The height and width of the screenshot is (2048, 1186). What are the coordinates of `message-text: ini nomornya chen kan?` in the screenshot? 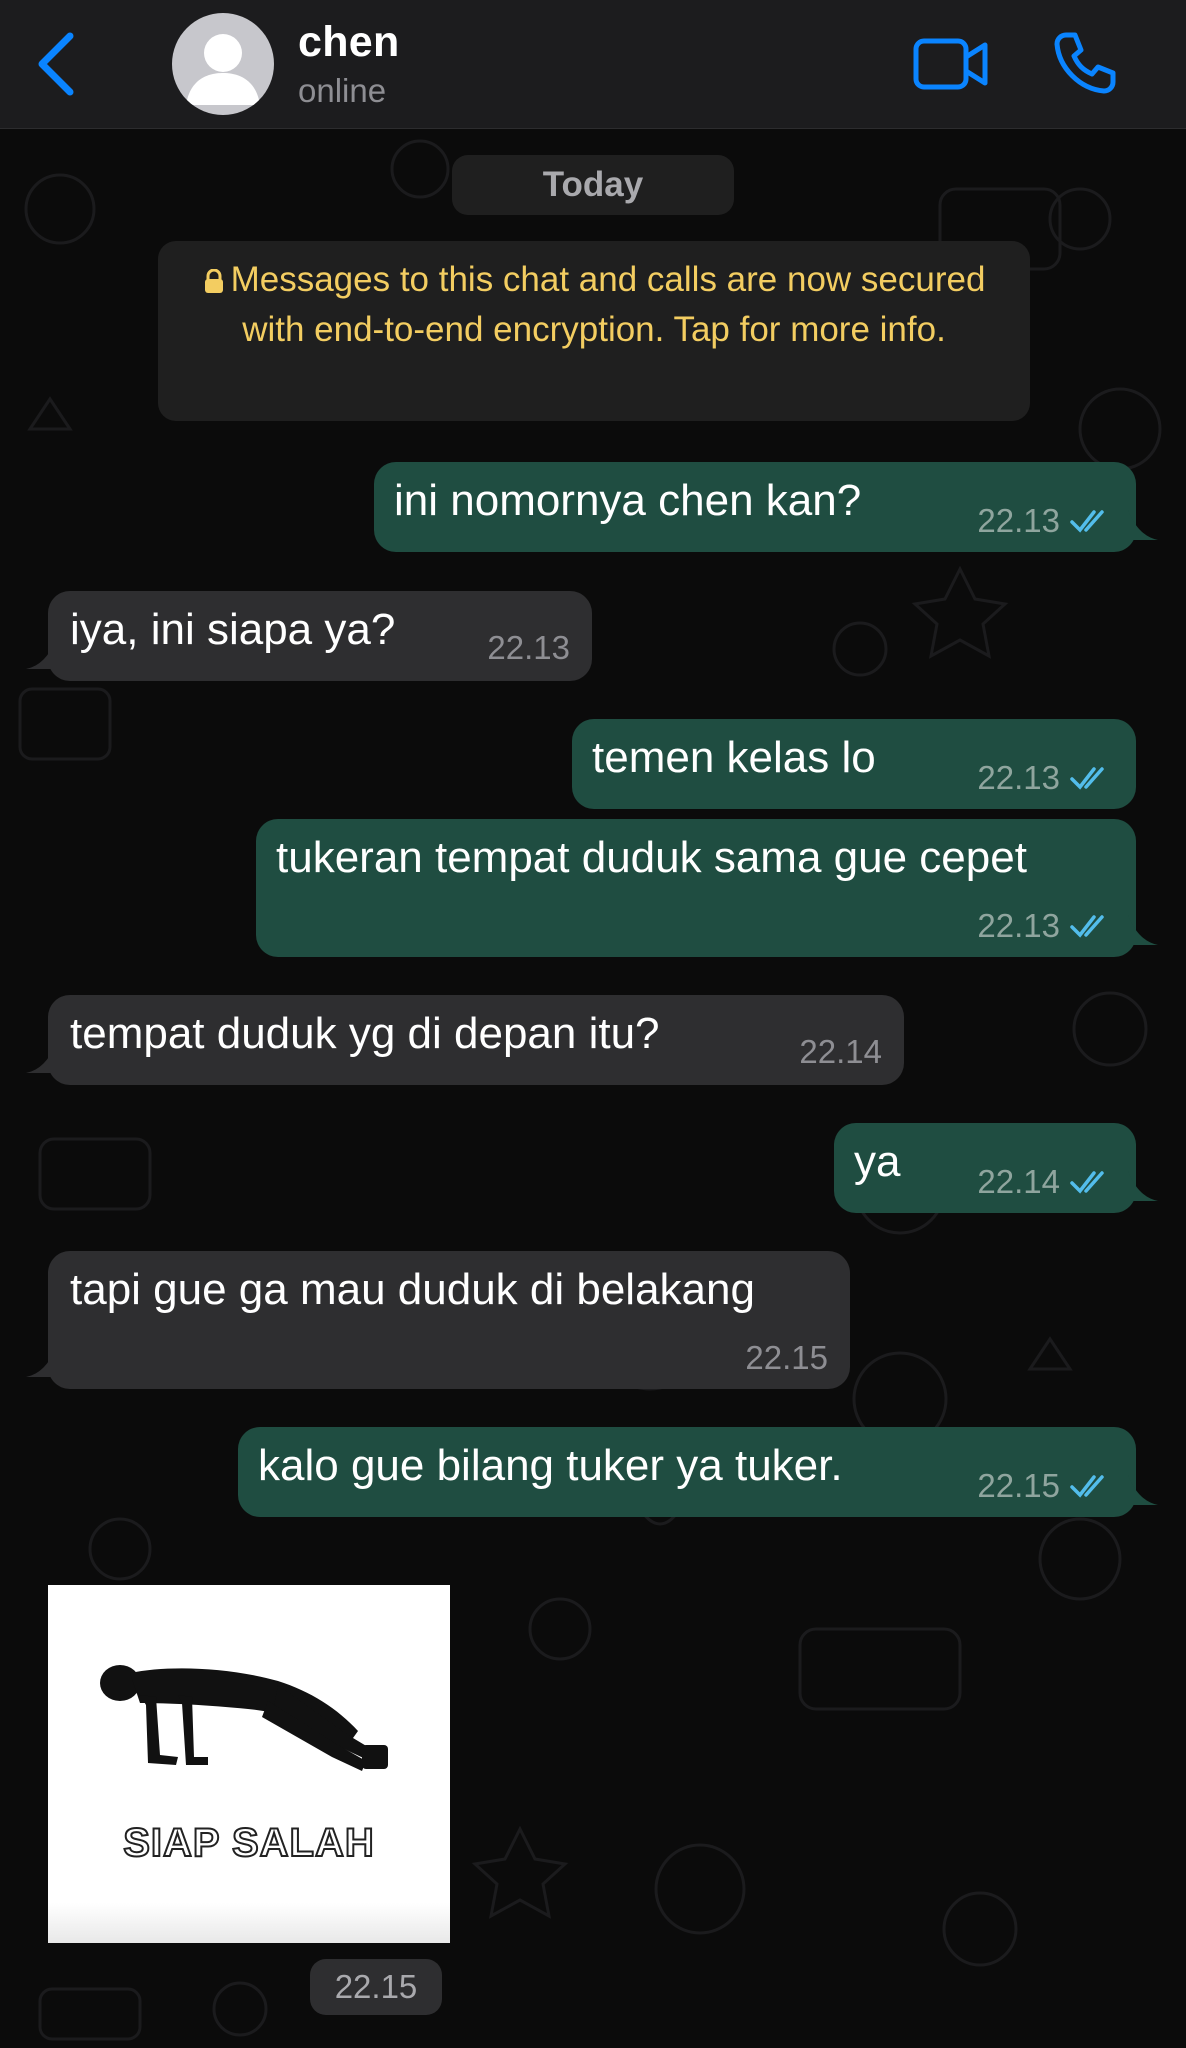 It's located at (628, 500).